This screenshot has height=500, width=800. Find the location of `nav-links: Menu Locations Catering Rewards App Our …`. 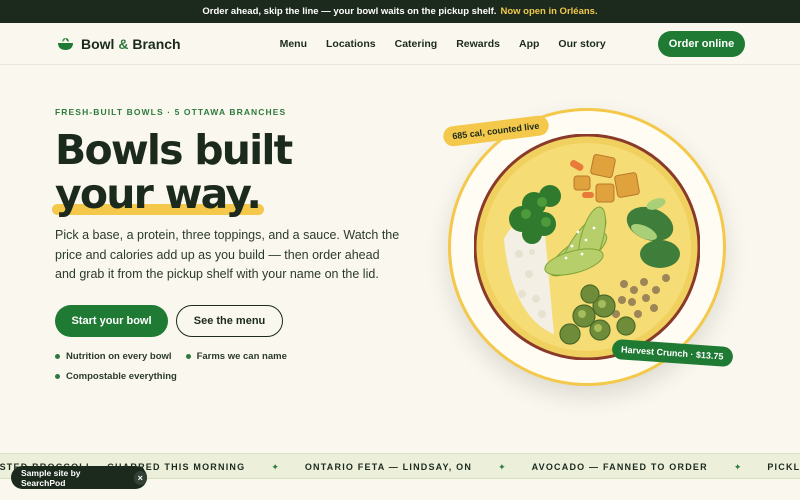

nav-links: Menu Locations Catering Rewards App Our … is located at coordinates (443, 44).